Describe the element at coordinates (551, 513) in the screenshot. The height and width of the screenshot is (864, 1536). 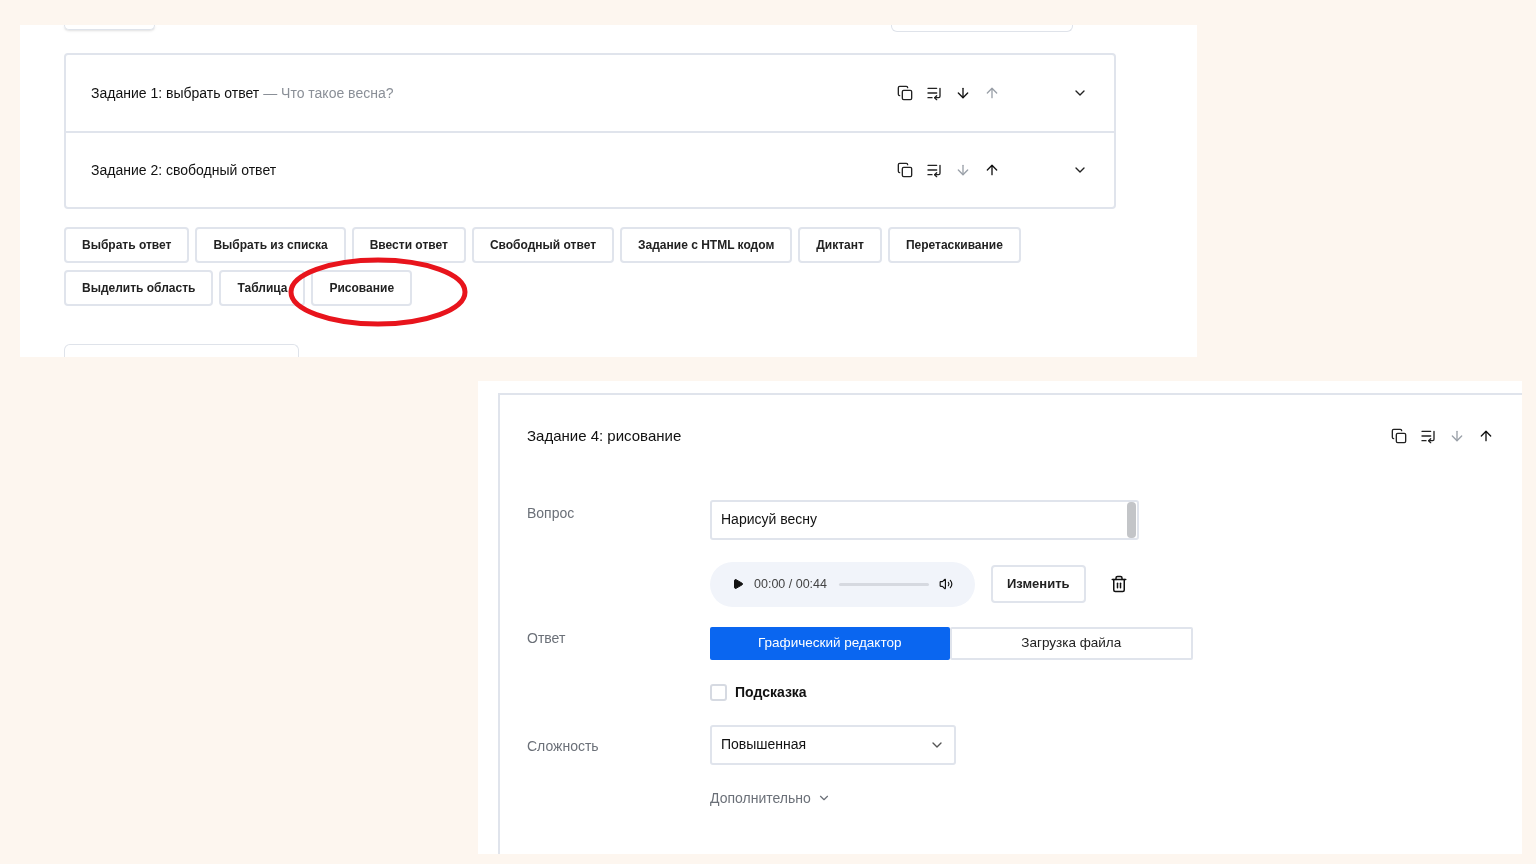
I see `field-label: Вопрос` at that location.